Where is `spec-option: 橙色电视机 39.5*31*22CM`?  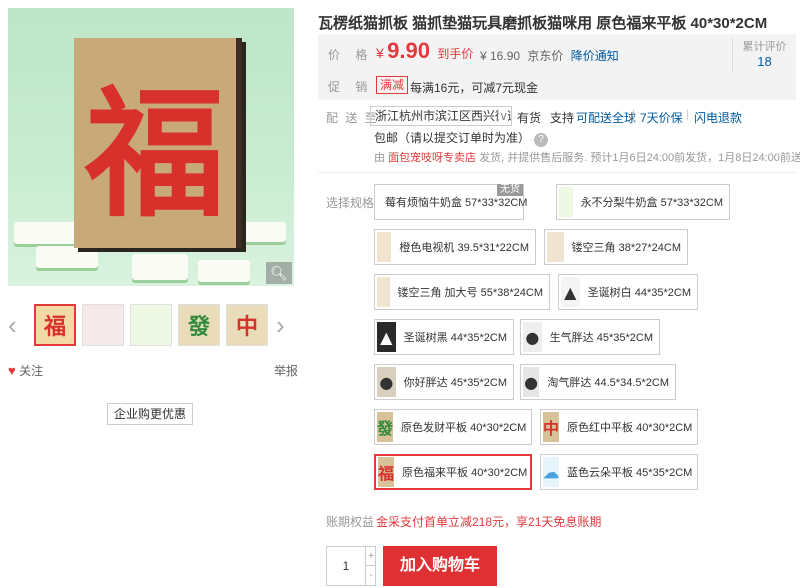
spec-option: 橙色电视机 39.5*31*22CM is located at coordinates (455, 247).